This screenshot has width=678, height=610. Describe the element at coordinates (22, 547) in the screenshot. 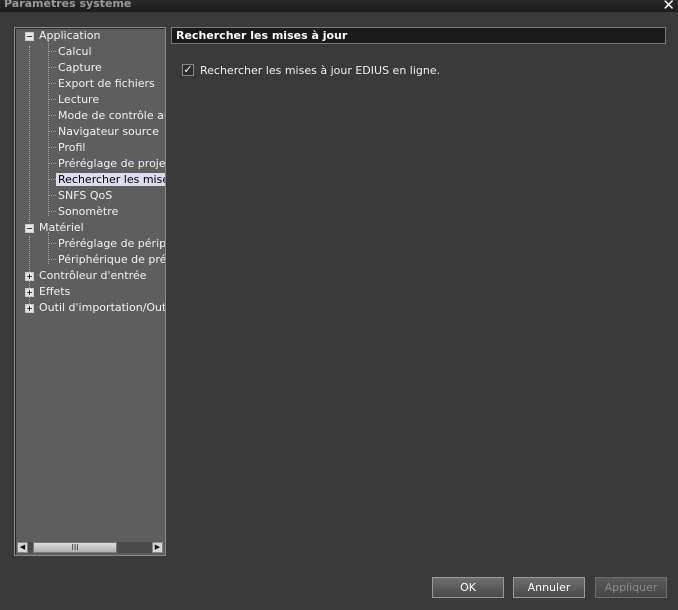

I see `scroll-left-button: ◀` at that location.